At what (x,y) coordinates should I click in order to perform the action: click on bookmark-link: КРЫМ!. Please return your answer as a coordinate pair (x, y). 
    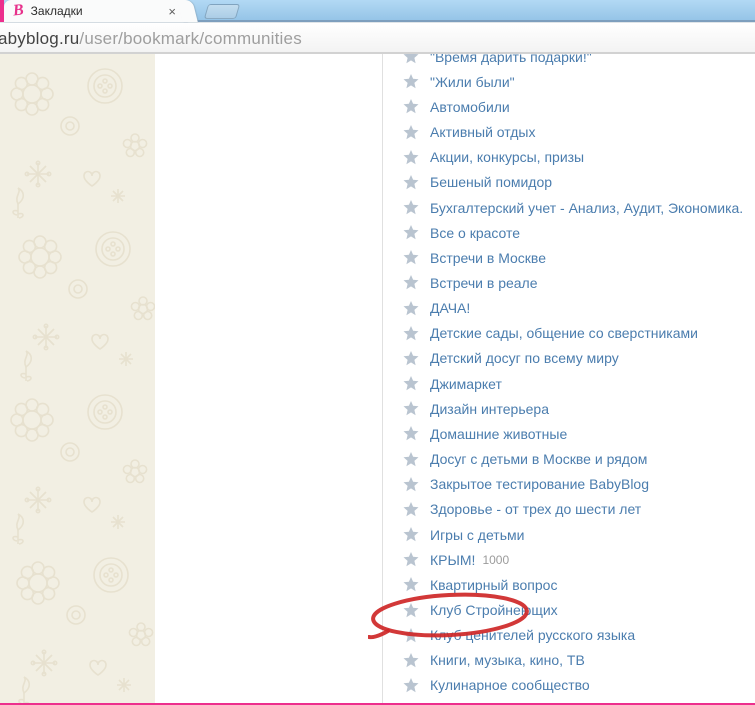
    Looking at the image, I should click on (452, 560).